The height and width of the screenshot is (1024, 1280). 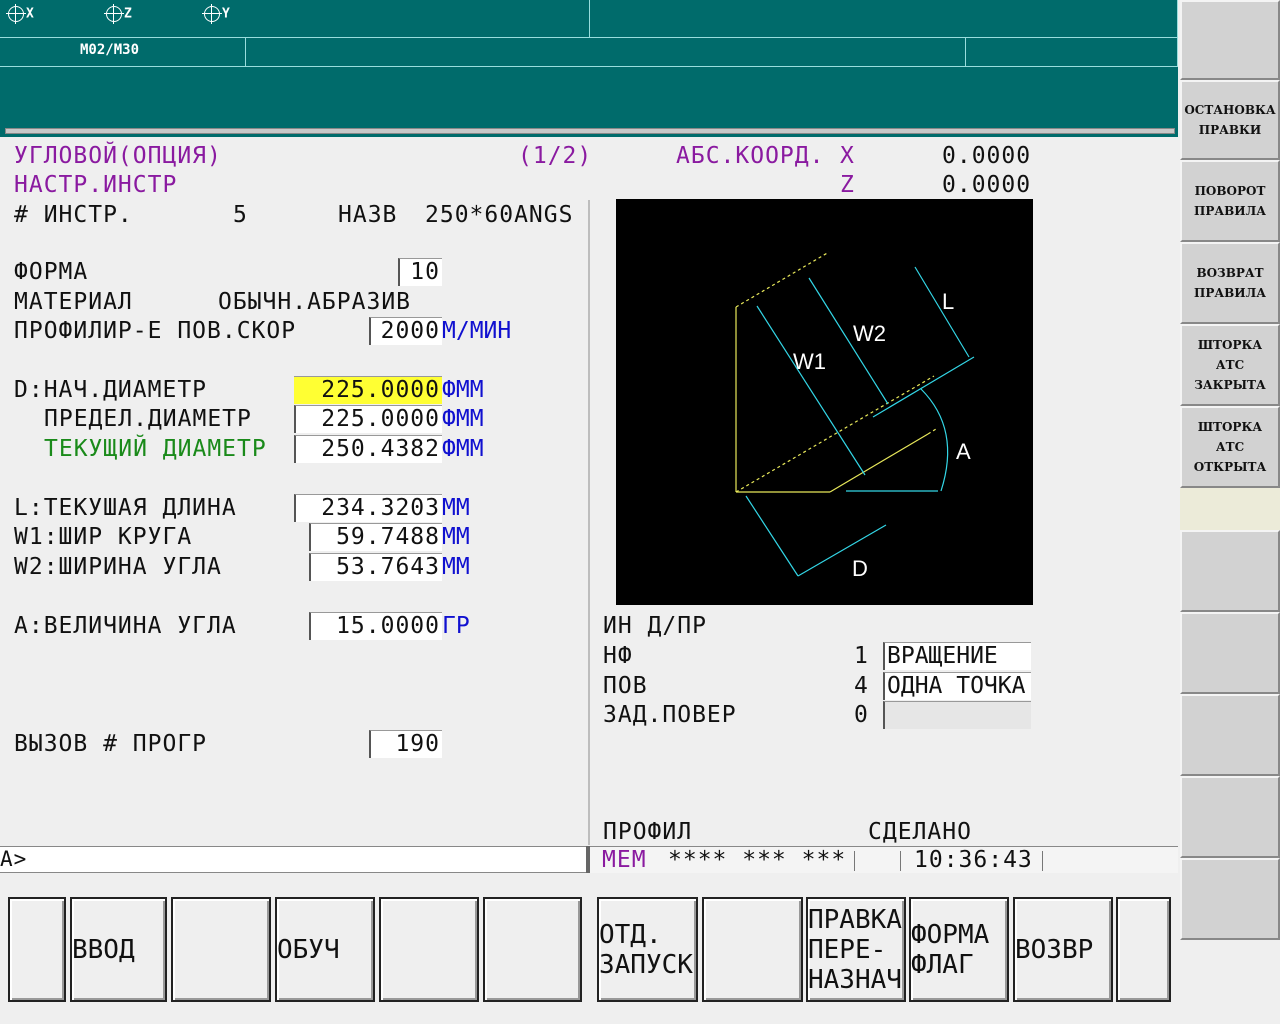 I want to click on machine-status: MEM **** *** *** 10:36:43, so click(x=884, y=859).